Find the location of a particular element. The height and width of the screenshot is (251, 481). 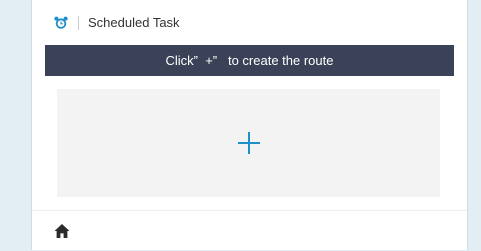

page-title: Scheduled Task is located at coordinates (134, 22).